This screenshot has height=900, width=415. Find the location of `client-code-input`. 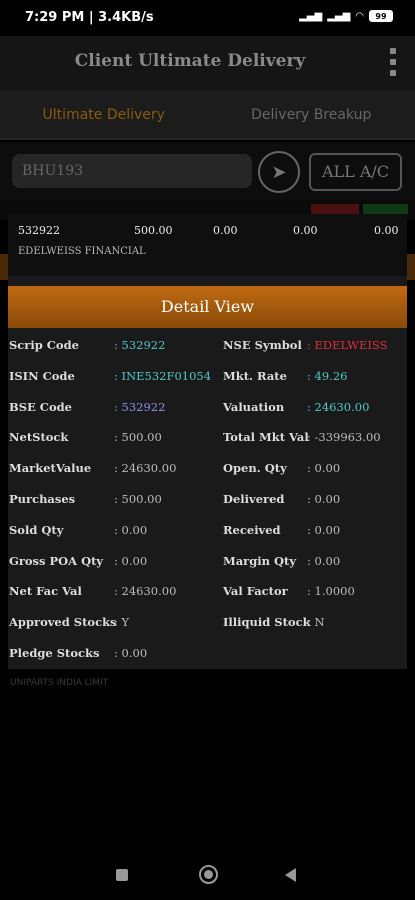

client-code-input is located at coordinates (132, 171).